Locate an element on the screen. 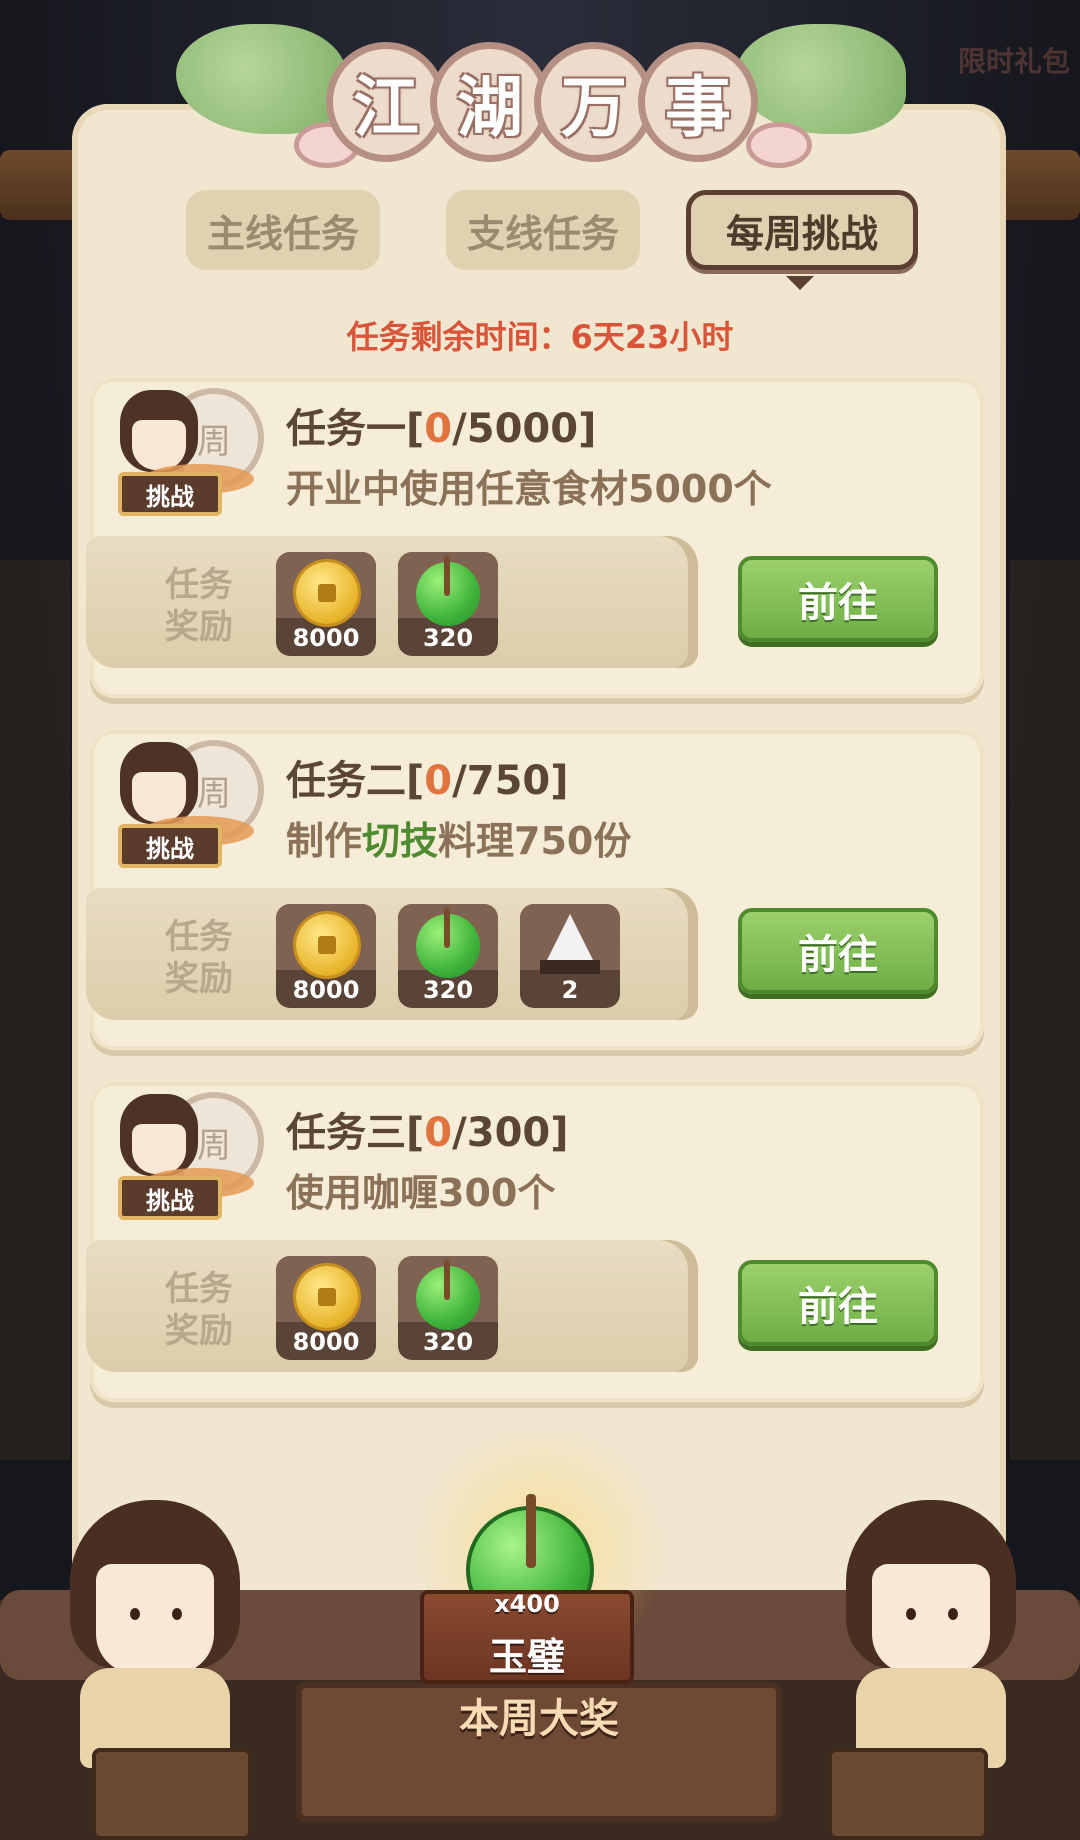  task-description: 使用咖喱300个 is located at coordinates (420, 1189).